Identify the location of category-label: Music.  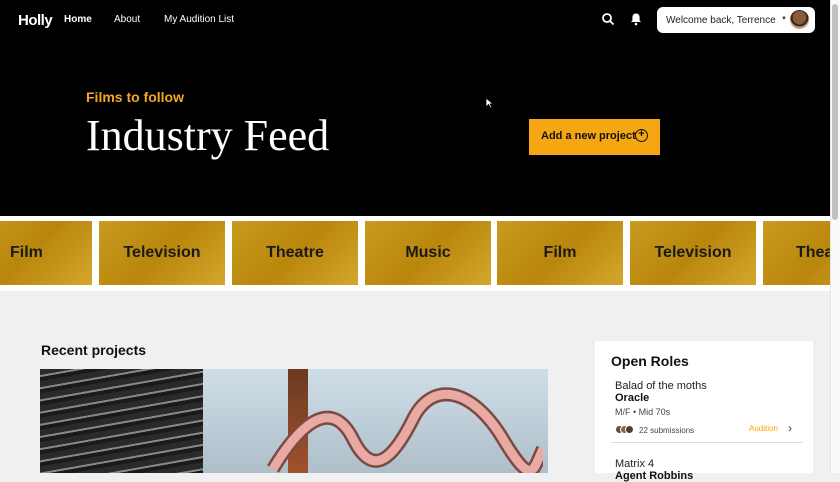
(428, 252).